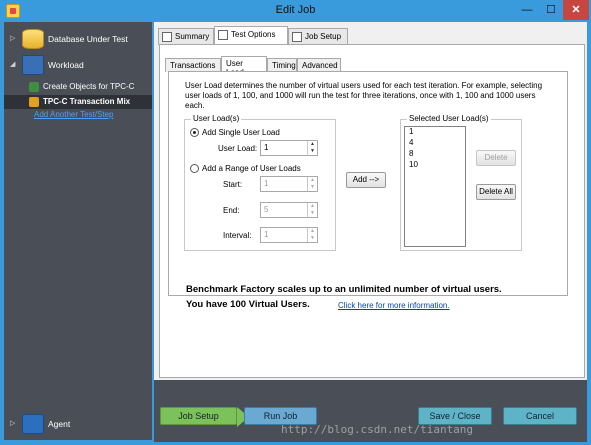  Describe the element at coordinates (319, 65) in the screenshot. I see `tab-advanced: Advanced` at that location.